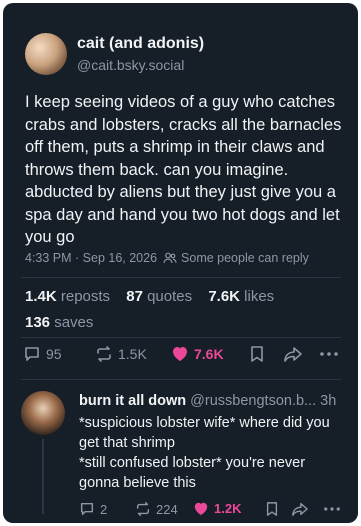  Describe the element at coordinates (167, 509) in the screenshot. I see `repost-count: 224` at that location.